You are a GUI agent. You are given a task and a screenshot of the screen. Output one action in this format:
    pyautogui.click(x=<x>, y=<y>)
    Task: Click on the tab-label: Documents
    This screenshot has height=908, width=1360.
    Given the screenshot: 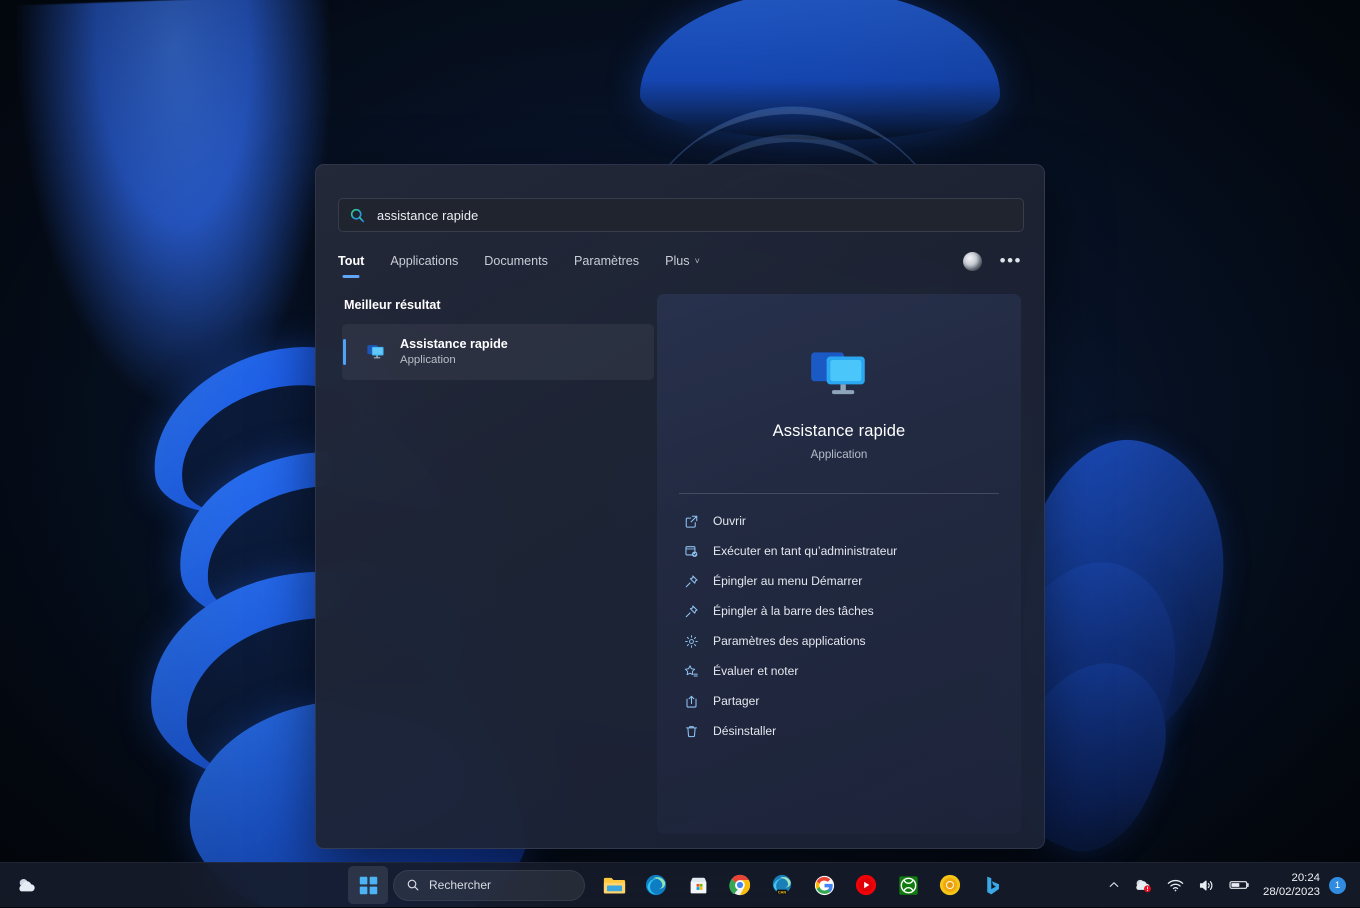 What is the action you would take?
    pyautogui.click(x=516, y=261)
    